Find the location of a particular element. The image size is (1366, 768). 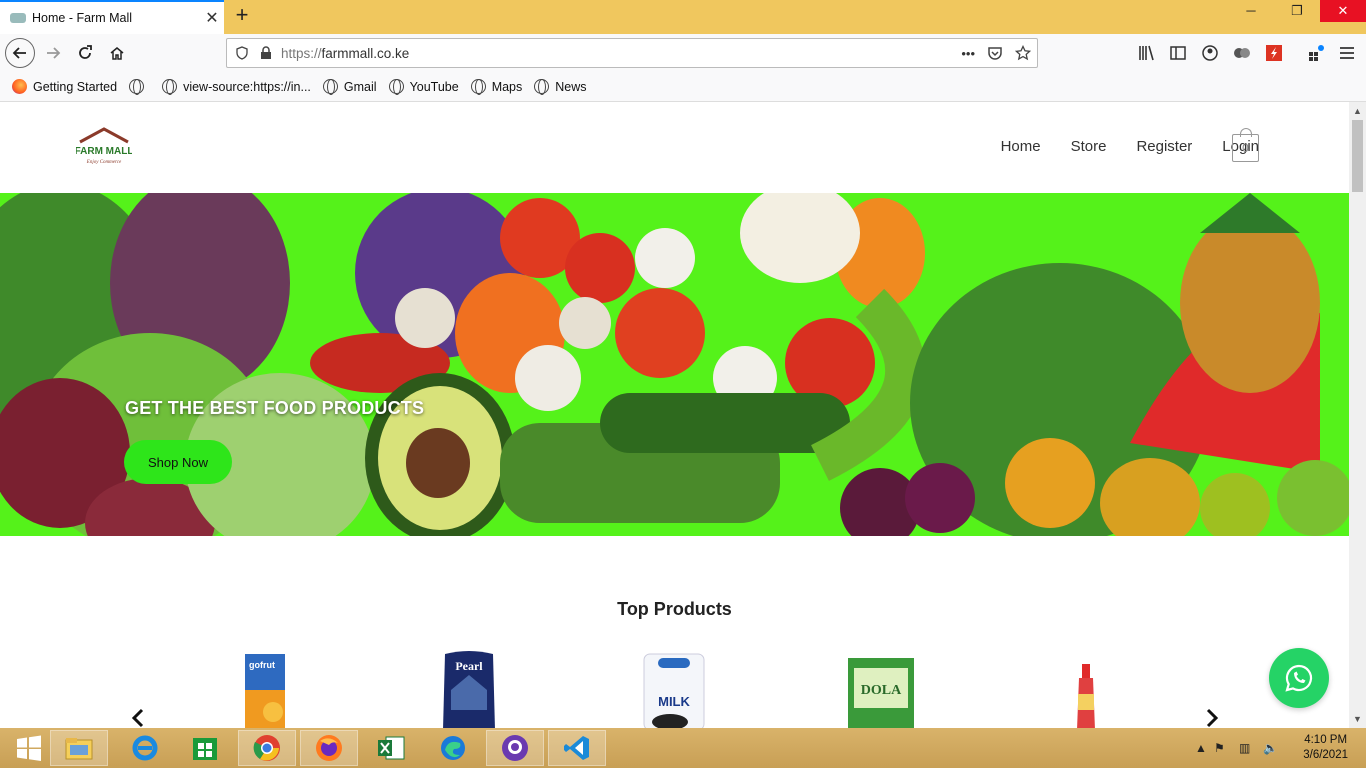

bookmark-label: Maps is located at coordinates (507, 86).